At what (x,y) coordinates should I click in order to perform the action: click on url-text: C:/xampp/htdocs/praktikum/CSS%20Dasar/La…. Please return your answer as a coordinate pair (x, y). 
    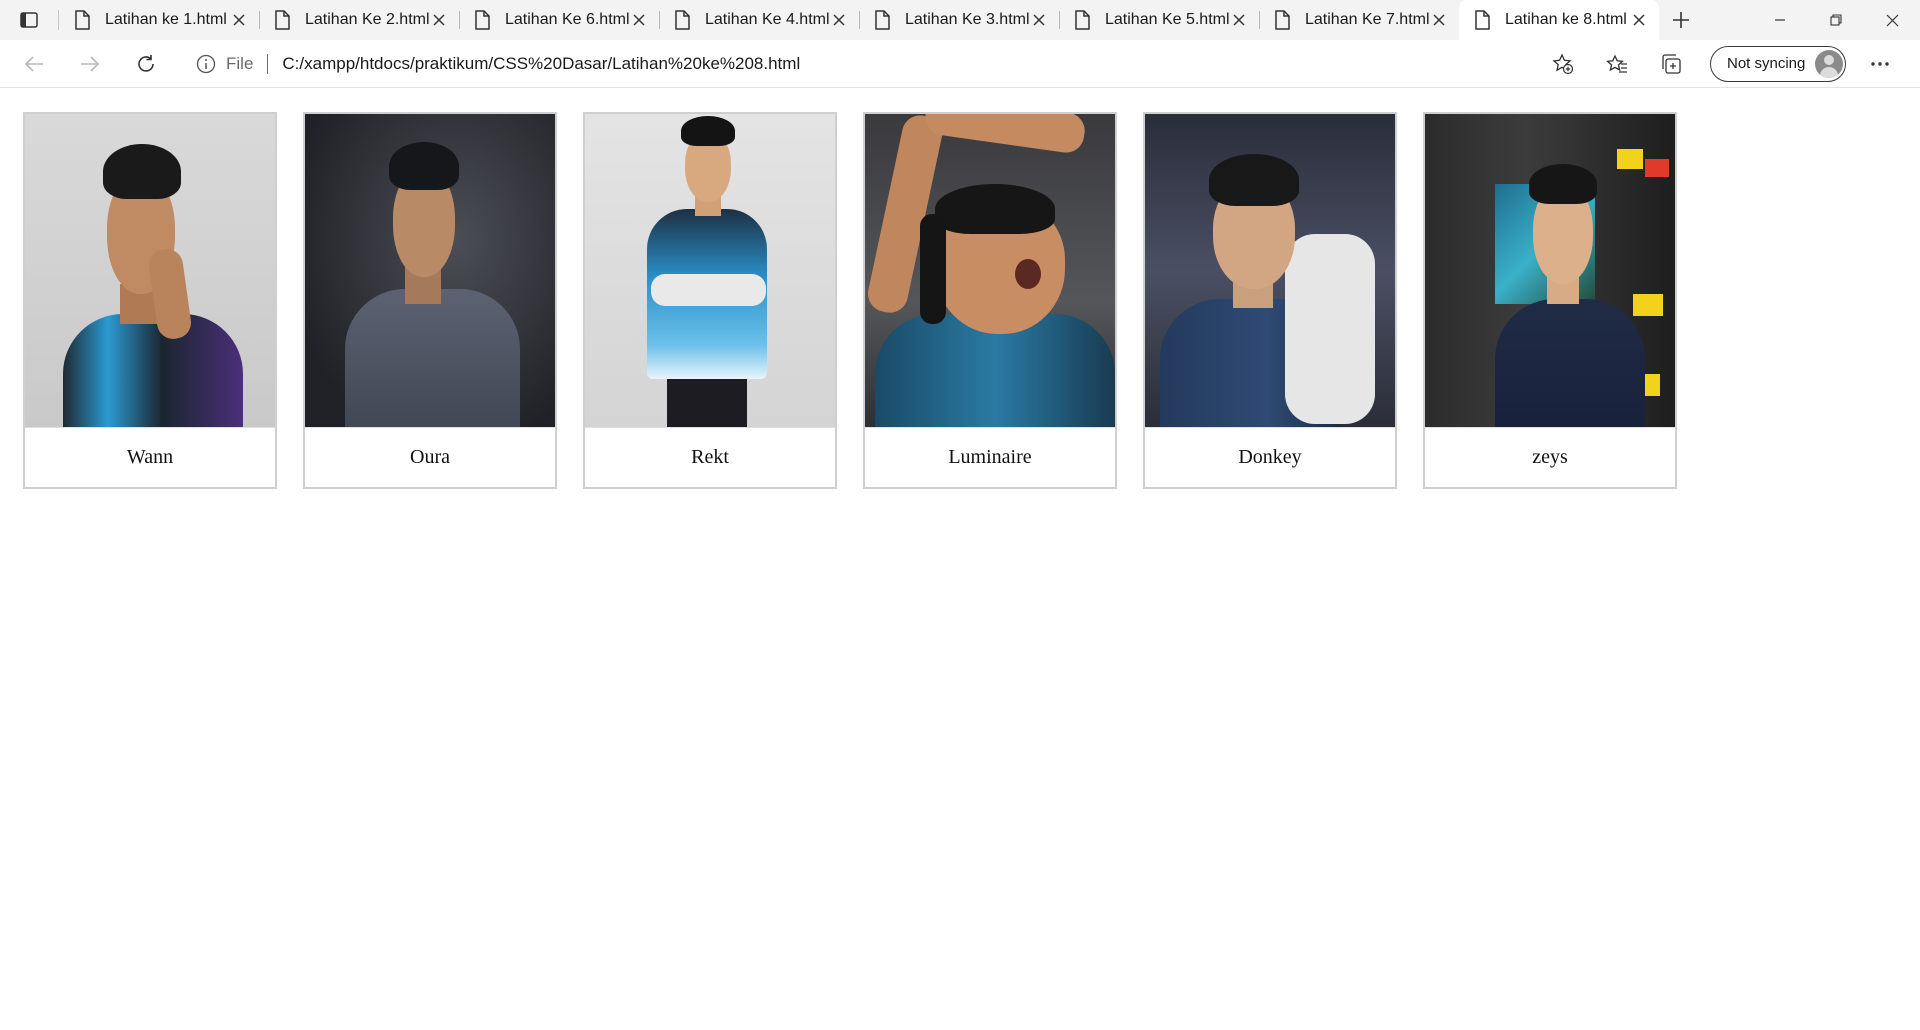
    Looking at the image, I should click on (915, 64).